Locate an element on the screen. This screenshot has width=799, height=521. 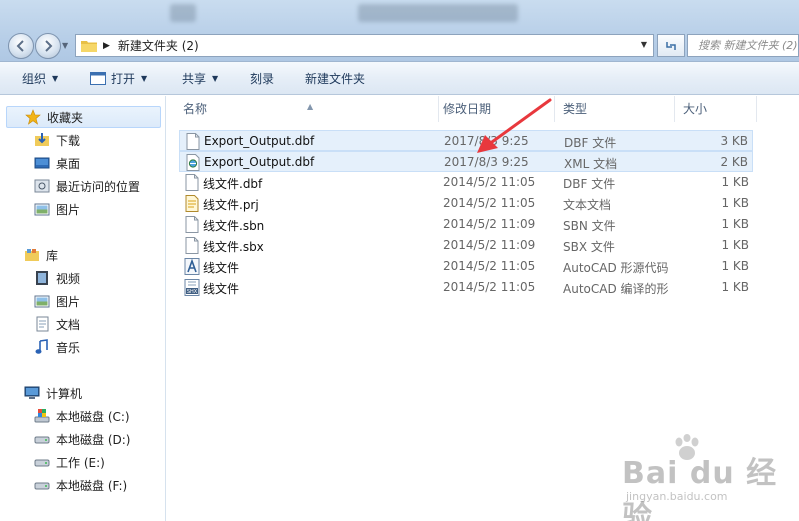
documents-icon is located at coordinates (42, 324).